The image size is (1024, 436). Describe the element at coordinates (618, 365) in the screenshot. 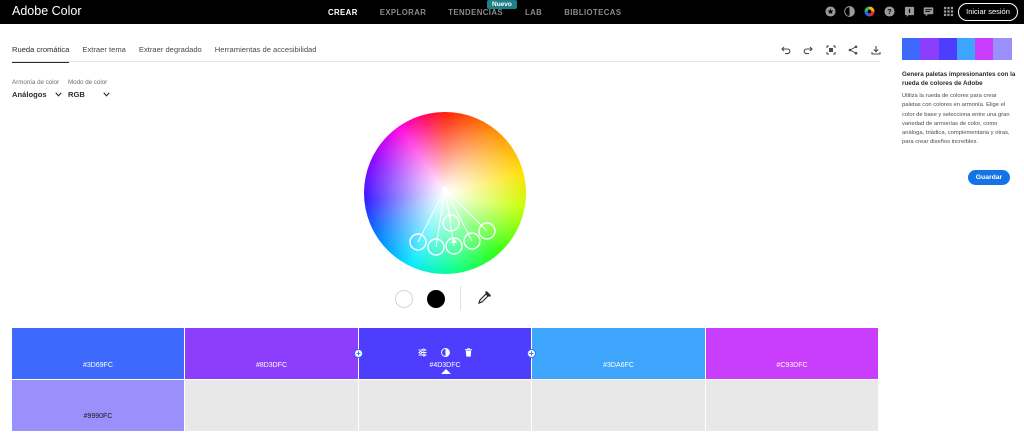

I see `swatch-hex-value: #3DA6FC` at that location.